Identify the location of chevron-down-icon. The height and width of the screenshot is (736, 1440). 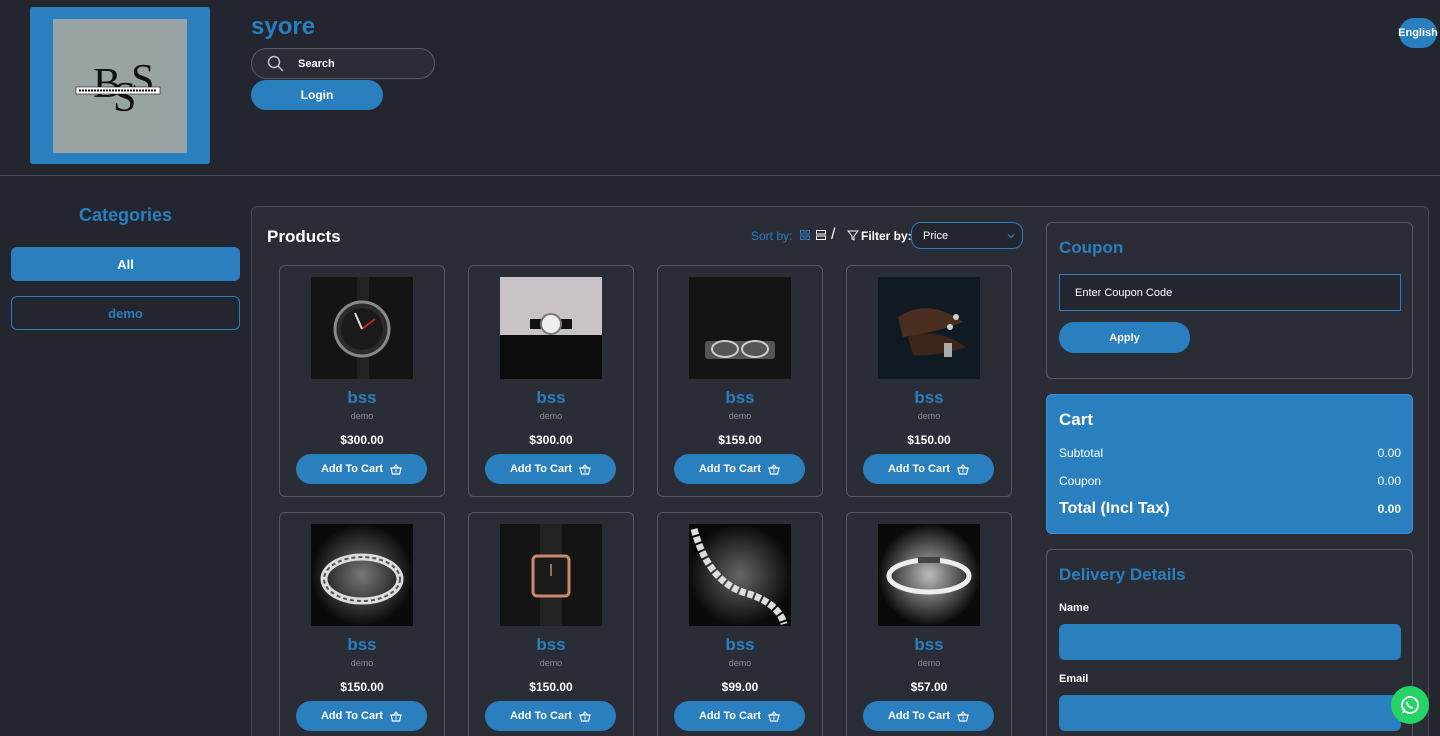
(1011, 236).